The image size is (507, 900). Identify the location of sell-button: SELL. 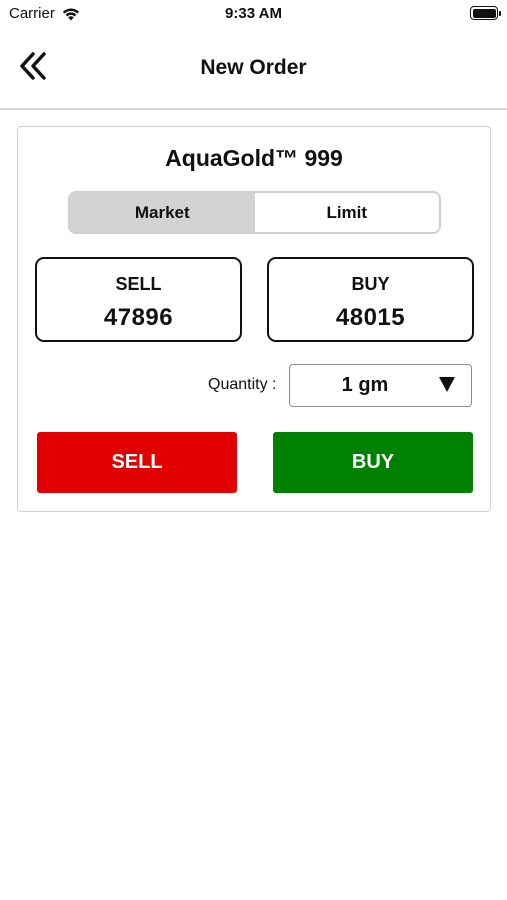
(137, 462).